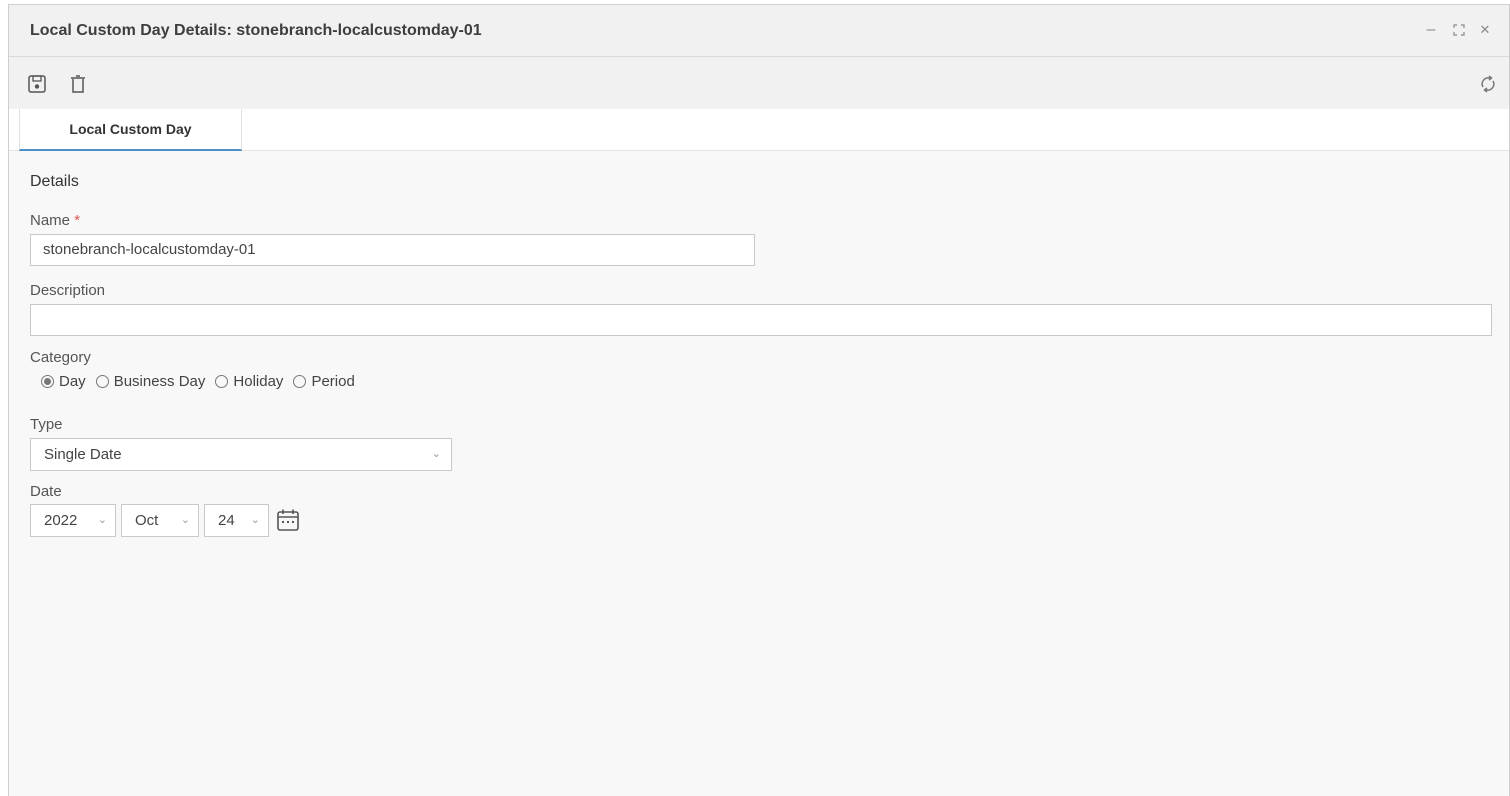 Image resolution: width=1510 pixels, height=796 pixels. Describe the element at coordinates (761, 320) in the screenshot. I see `description-field` at that location.